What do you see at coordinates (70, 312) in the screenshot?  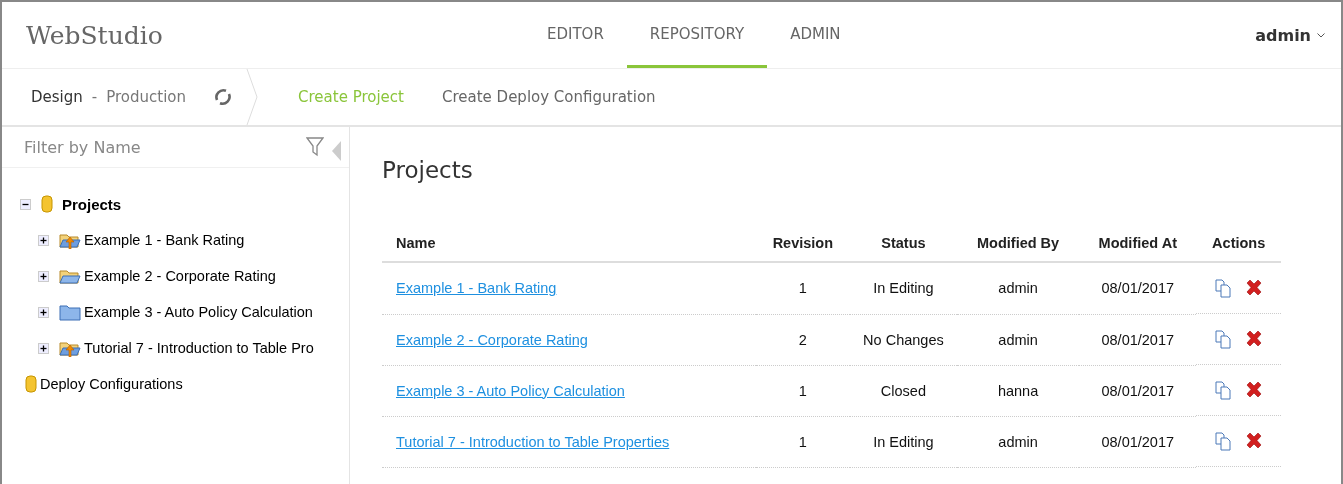 I see `folder-icon` at bounding box center [70, 312].